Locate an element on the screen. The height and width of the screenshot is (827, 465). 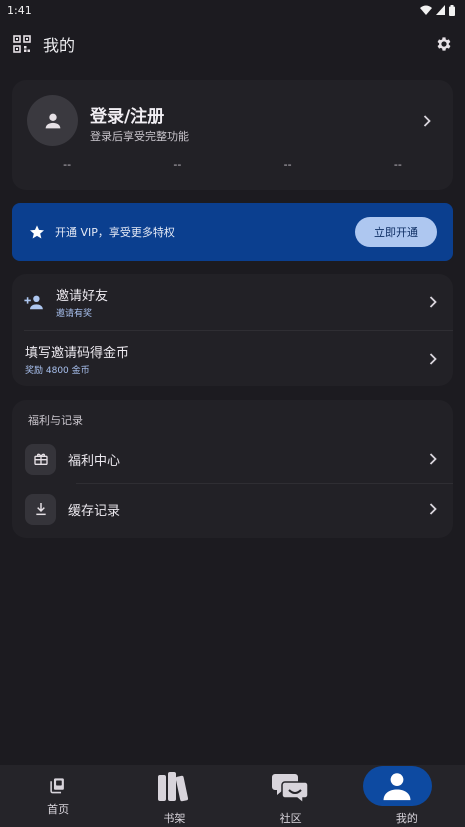
stats-row: -- -- -- -- is located at coordinates (232, 164).